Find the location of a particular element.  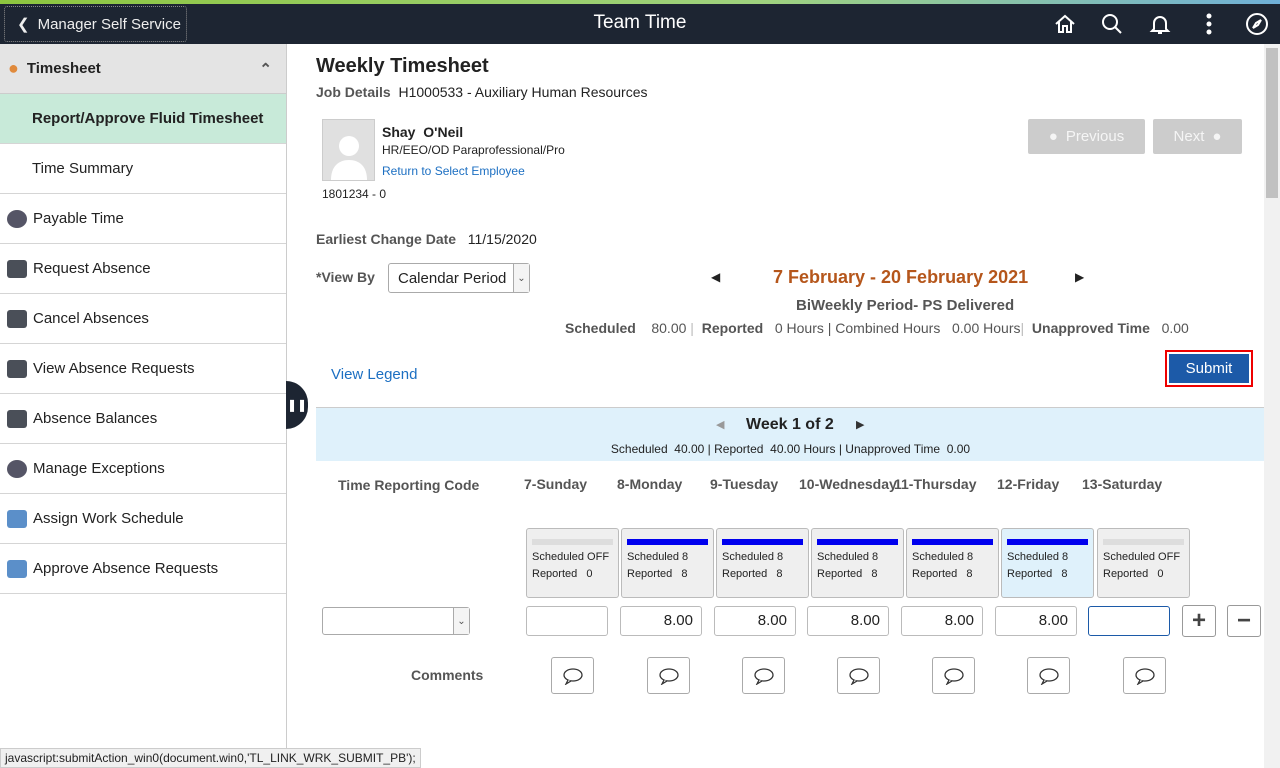

sidebar-item: Payable Time is located at coordinates (143, 219).